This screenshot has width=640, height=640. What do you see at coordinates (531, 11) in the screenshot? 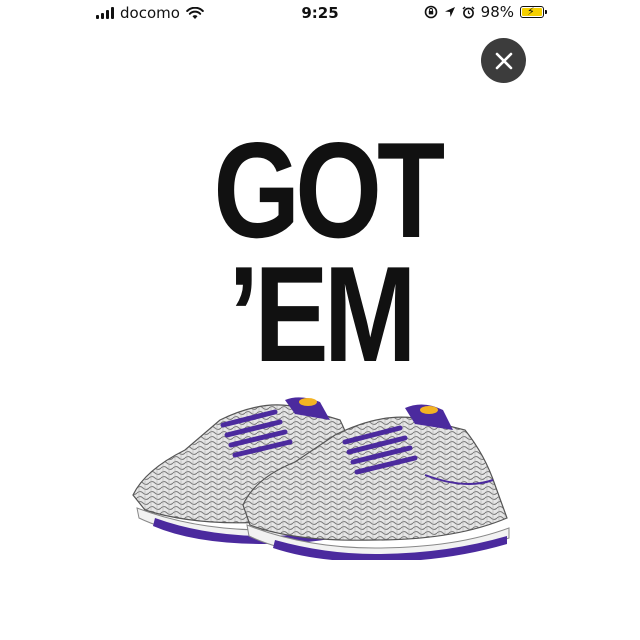
I see `charging-bolt-icon: ⚡` at bounding box center [531, 11].